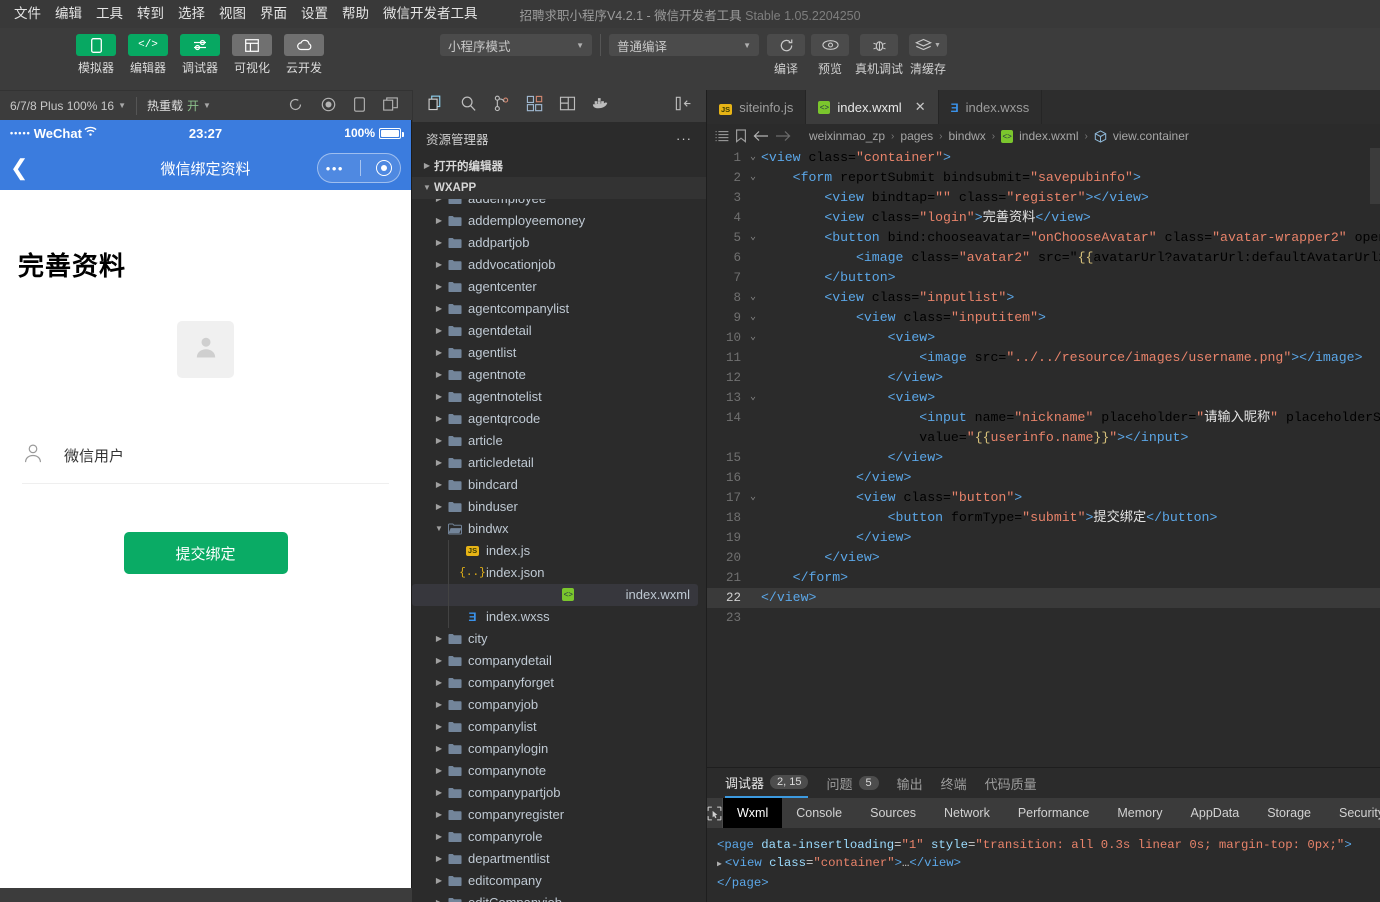  Describe the element at coordinates (304, 55) in the screenshot. I see `toolbar-cloud-button: 云开发` at that location.